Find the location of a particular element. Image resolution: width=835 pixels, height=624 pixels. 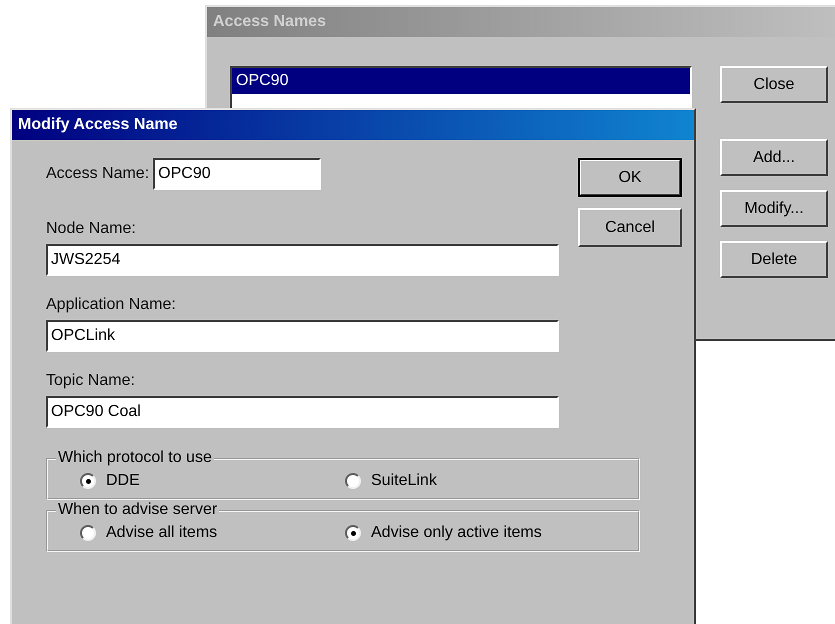

text-field: OPCLink is located at coordinates (302, 336).